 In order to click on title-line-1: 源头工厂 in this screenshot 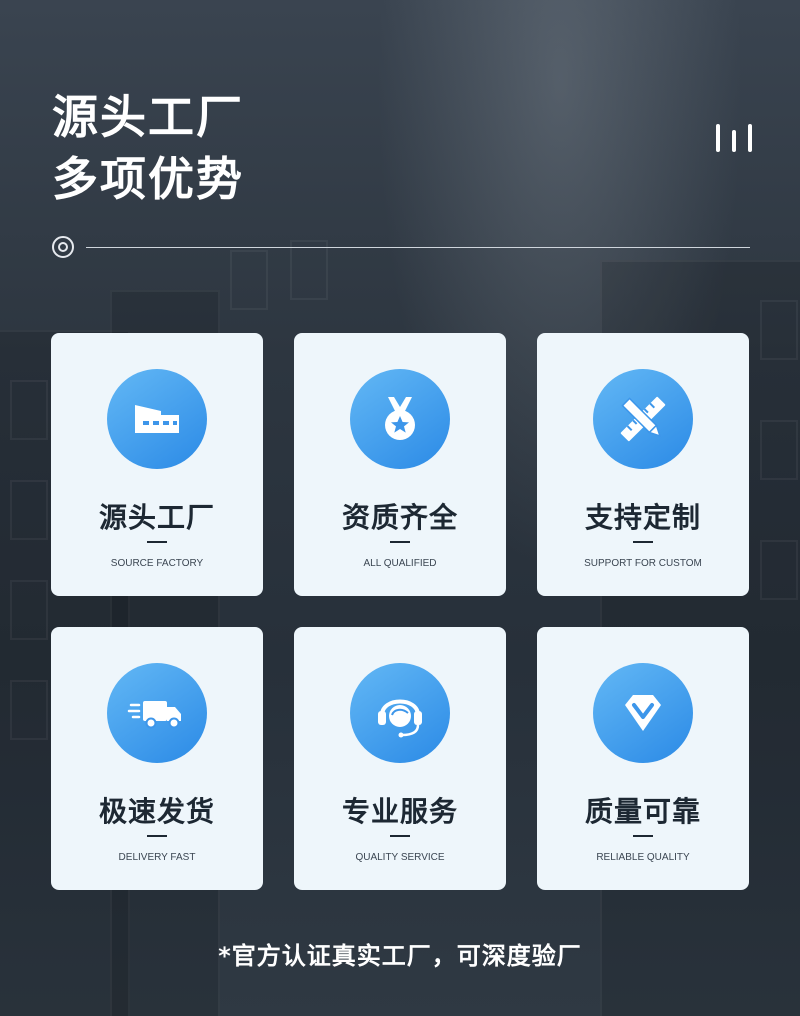, I will do `click(148, 117)`.